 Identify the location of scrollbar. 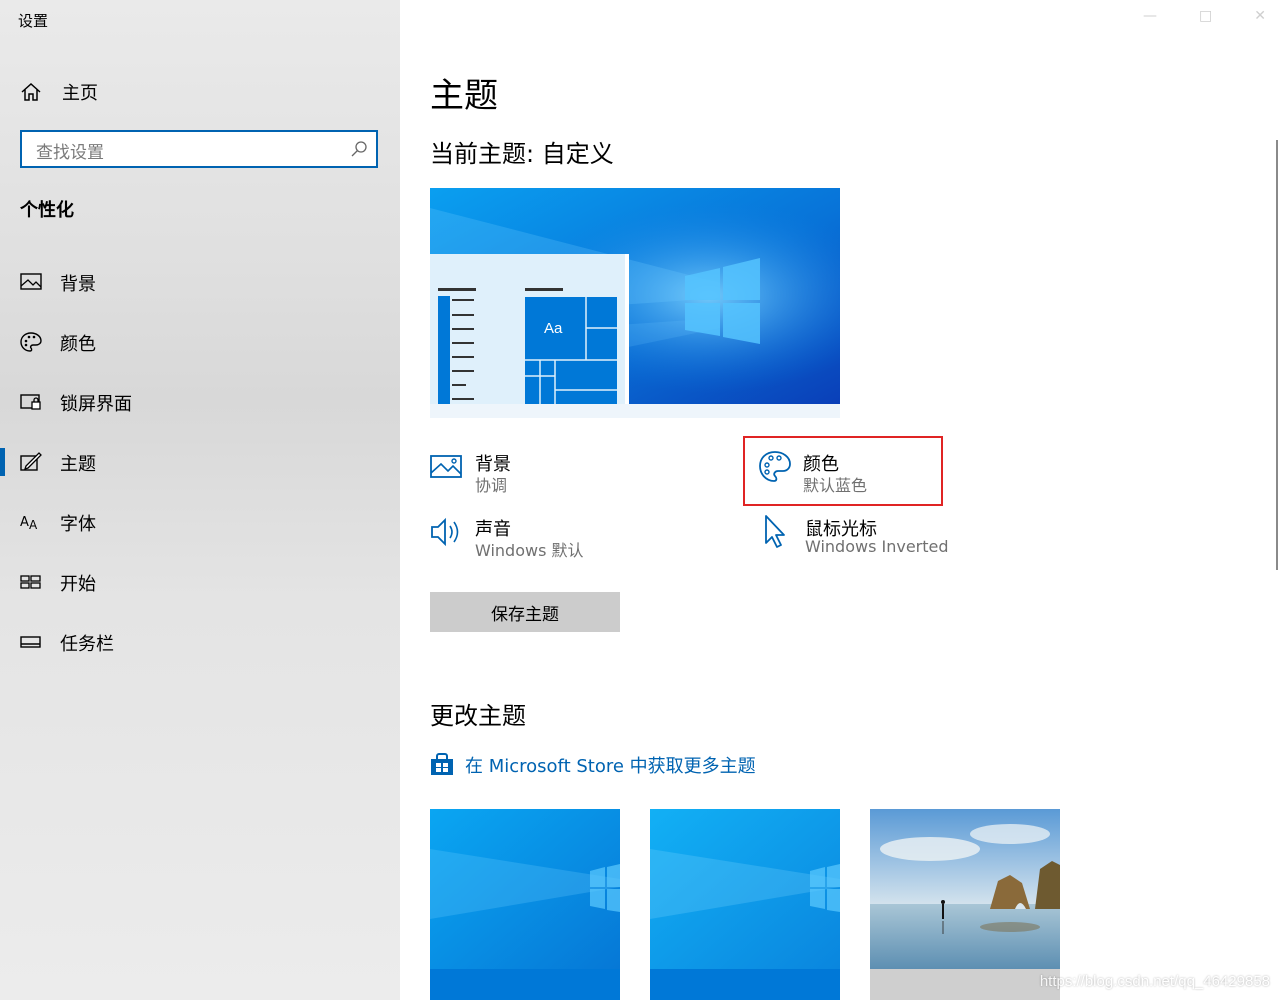
(1277, 355).